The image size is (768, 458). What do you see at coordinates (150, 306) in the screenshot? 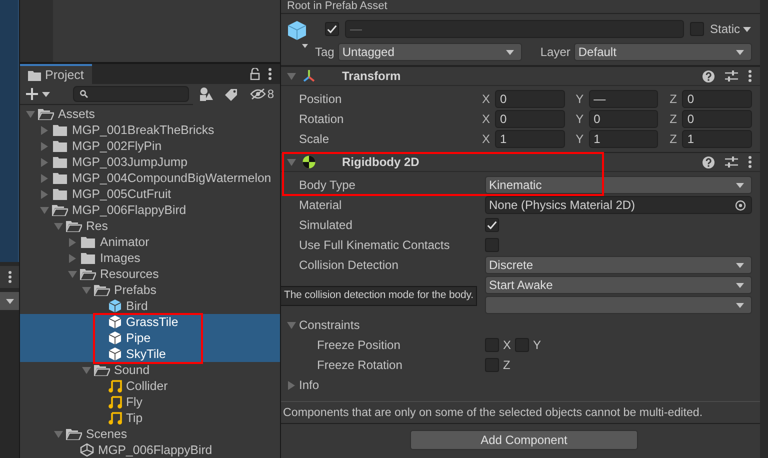
I see `tree-item: Bird` at bounding box center [150, 306].